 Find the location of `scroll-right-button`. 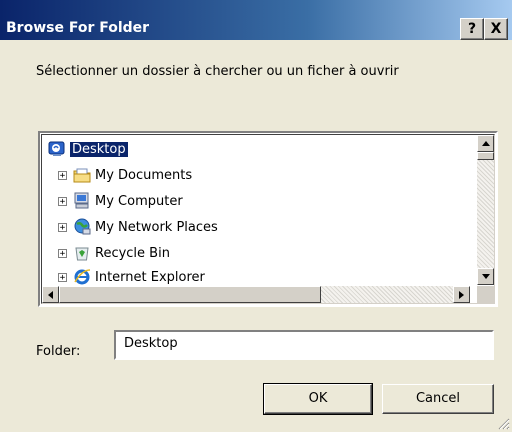

scroll-right-button is located at coordinates (461, 294).